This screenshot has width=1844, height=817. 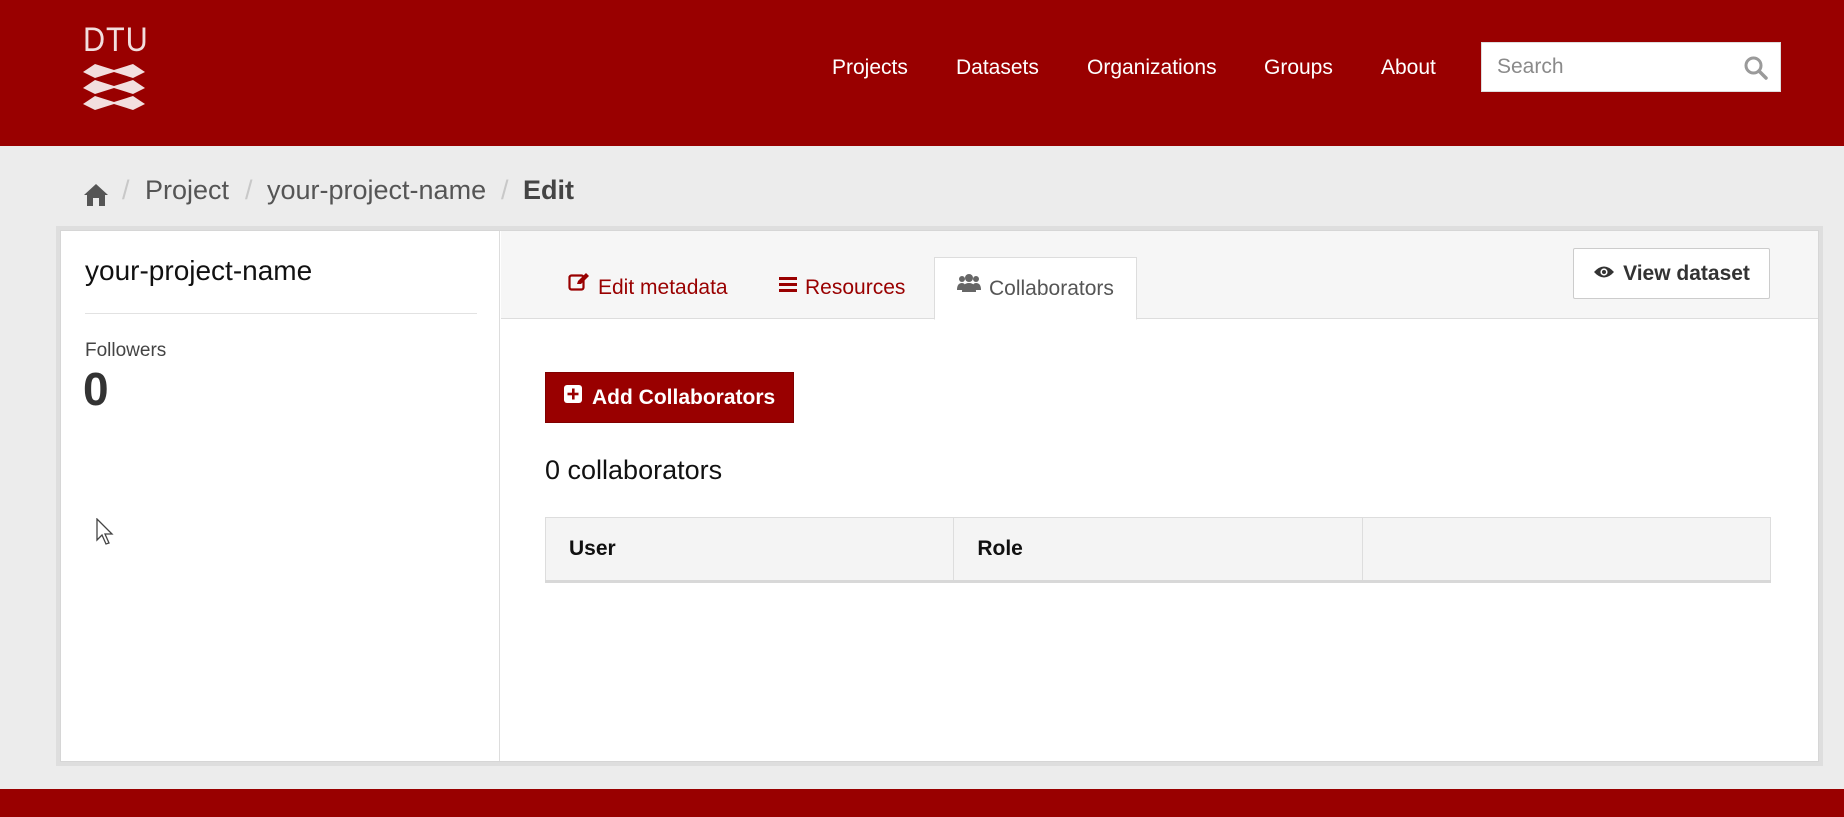 I want to click on logo-text: DTU, so click(x=116, y=40).